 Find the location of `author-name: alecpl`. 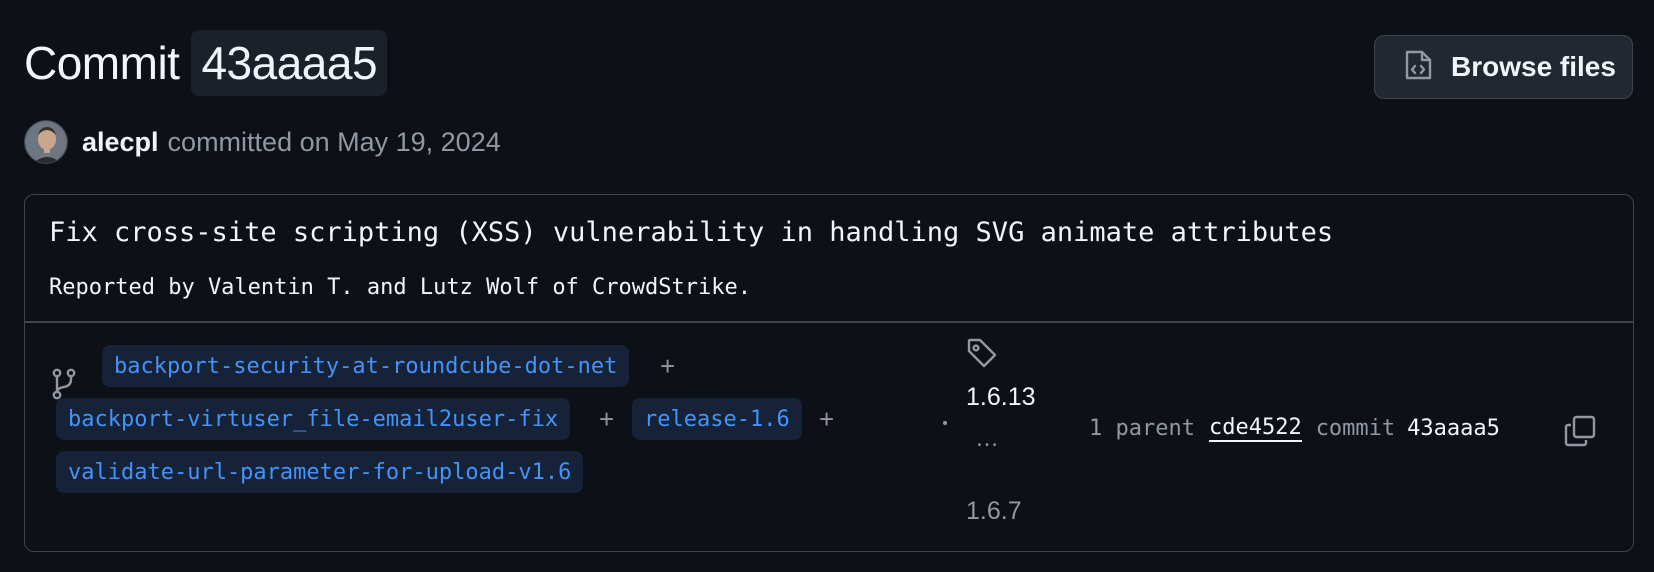

author-name: alecpl is located at coordinates (120, 142).